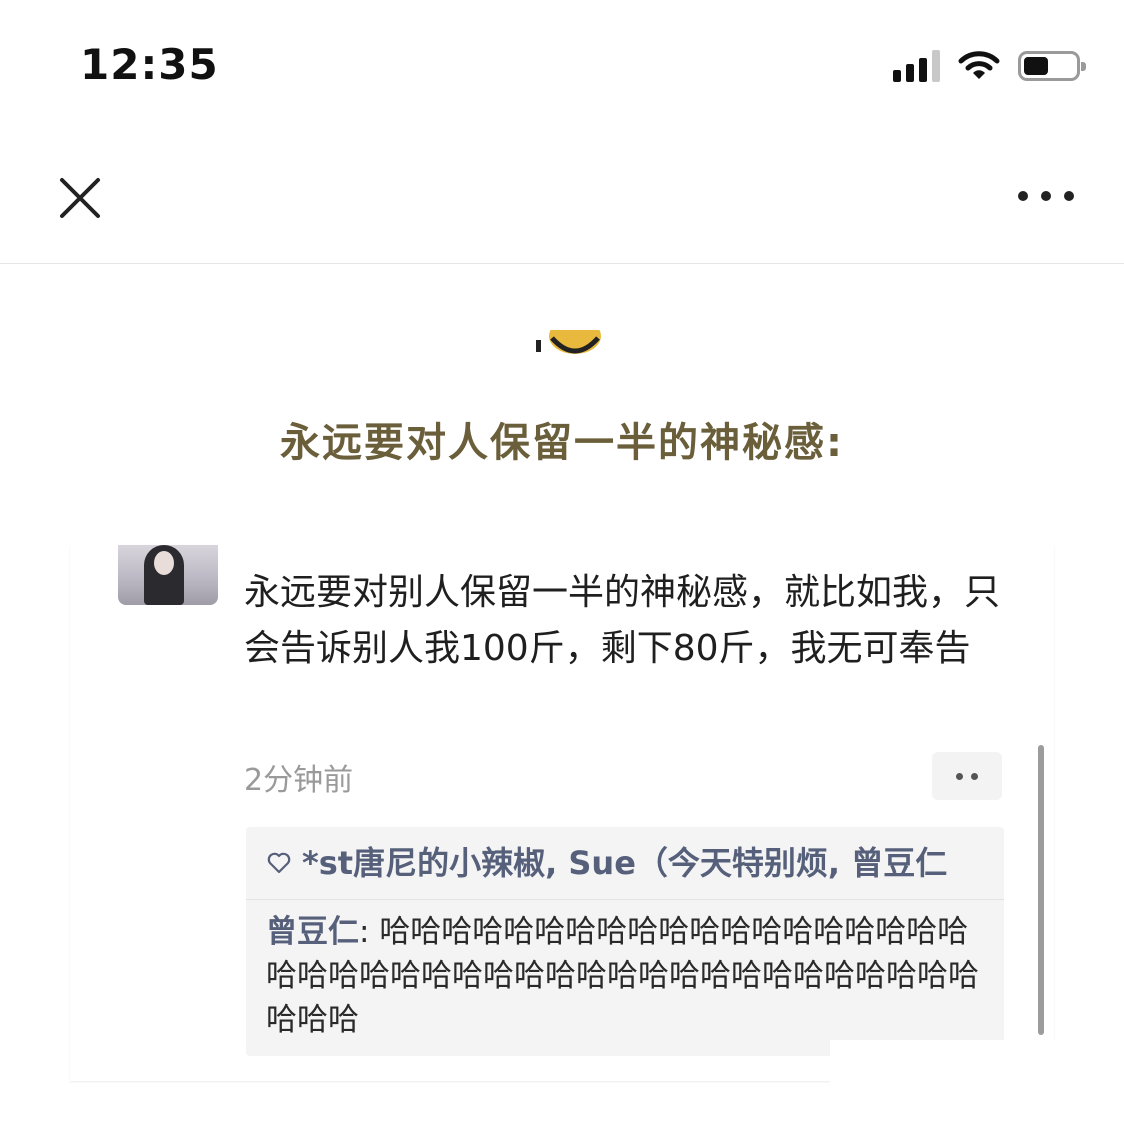 The image size is (1124, 1135). Describe the element at coordinates (1041, 890) in the screenshot. I see `scrollbar` at that location.